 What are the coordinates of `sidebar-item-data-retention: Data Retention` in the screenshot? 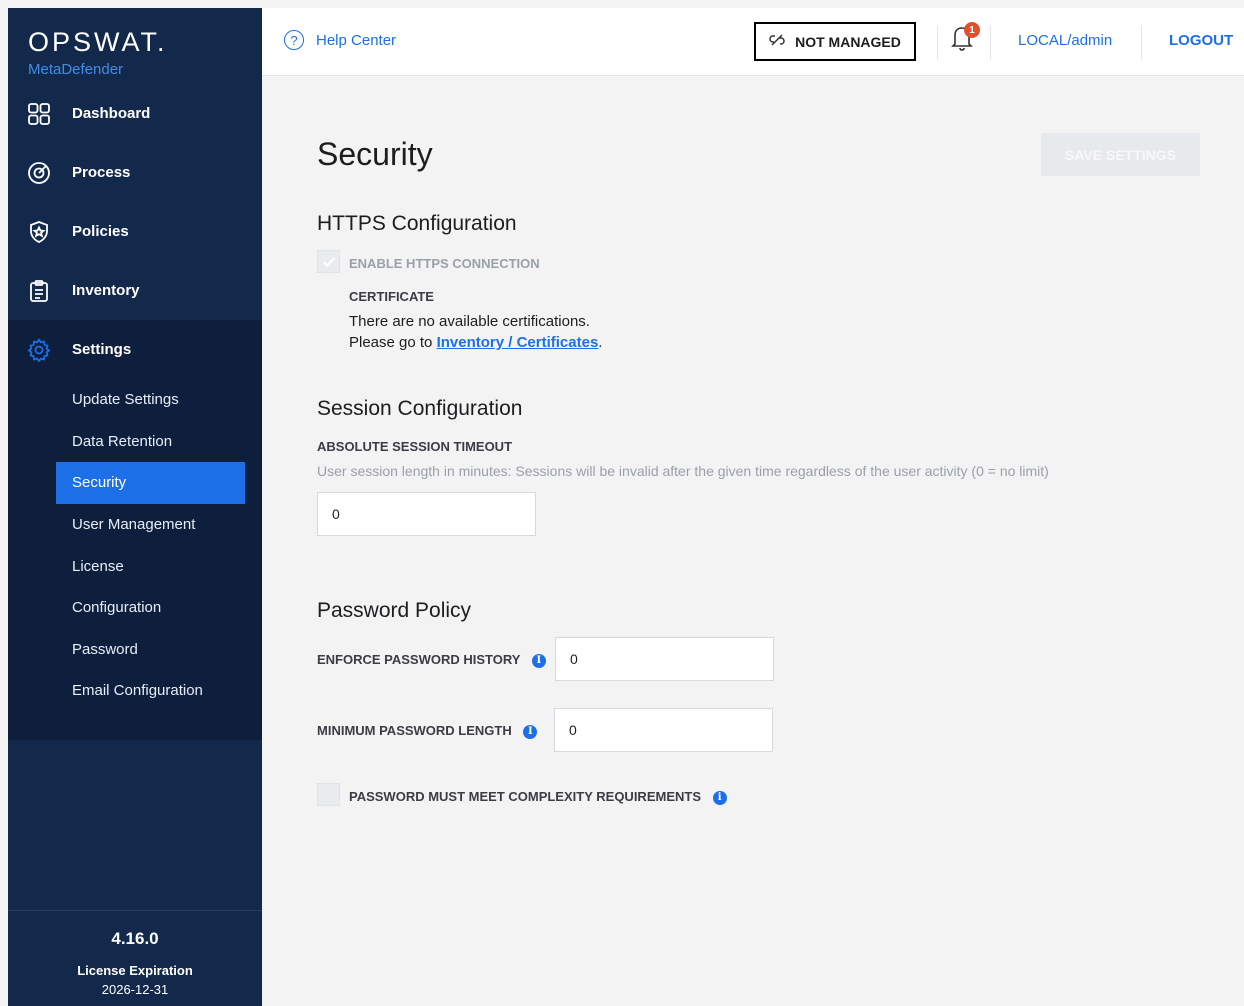 It's located at (126, 442).